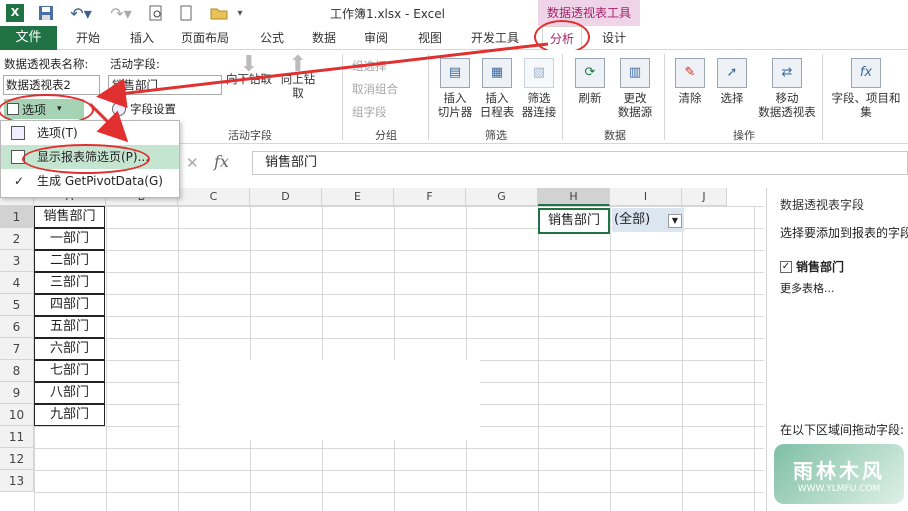 The height and width of the screenshot is (511, 908). Describe the element at coordinates (322, 75) in the screenshot. I see `arrow-analyze-to-options` at that location.